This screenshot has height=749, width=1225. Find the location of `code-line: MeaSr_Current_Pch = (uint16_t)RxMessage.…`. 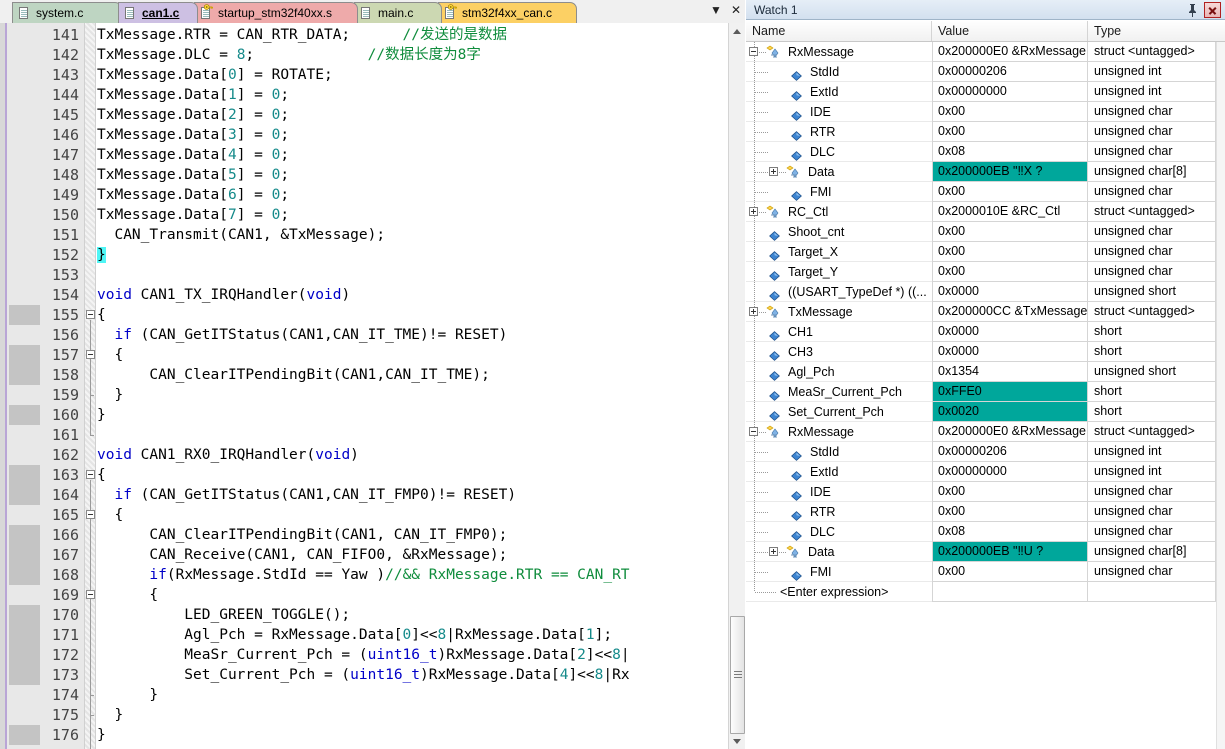

code-line: MeaSr_Current_Pch = (uint16_t)RxMessage.… is located at coordinates (363, 655).